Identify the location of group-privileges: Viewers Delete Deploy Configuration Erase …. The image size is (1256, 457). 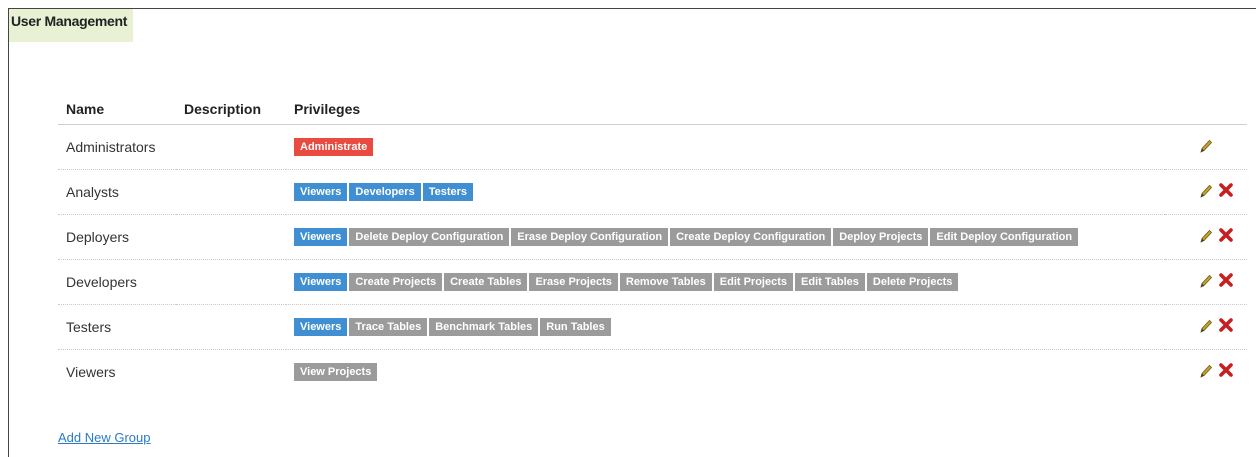
(725, 237).